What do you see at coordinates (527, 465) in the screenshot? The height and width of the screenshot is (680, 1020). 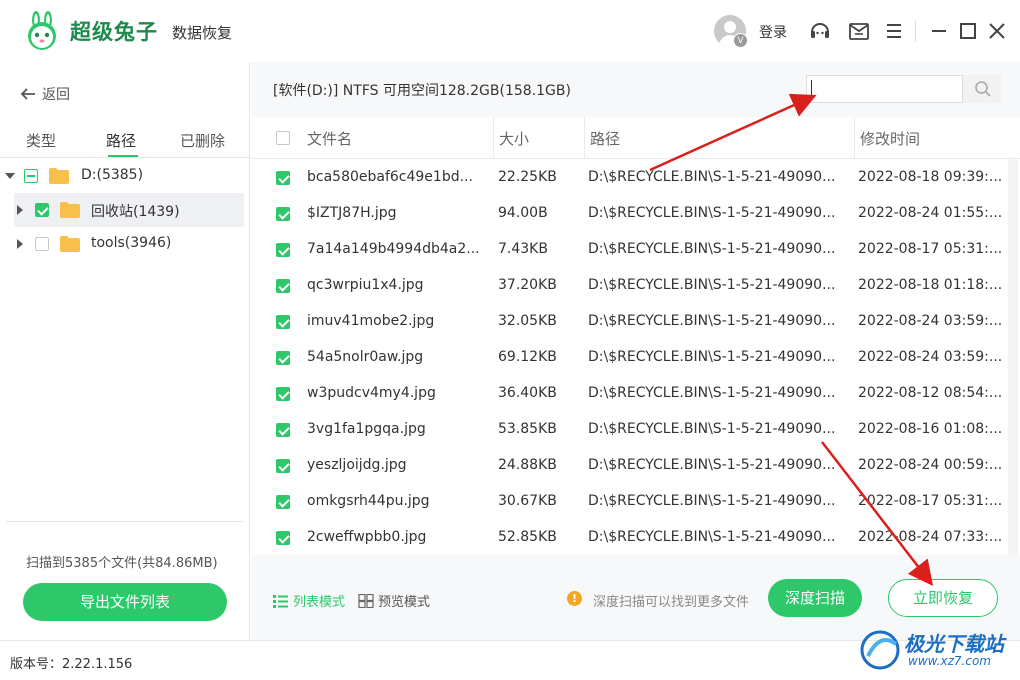 I see `cell-size: 24.88KB` at bounding box center [527, 465].